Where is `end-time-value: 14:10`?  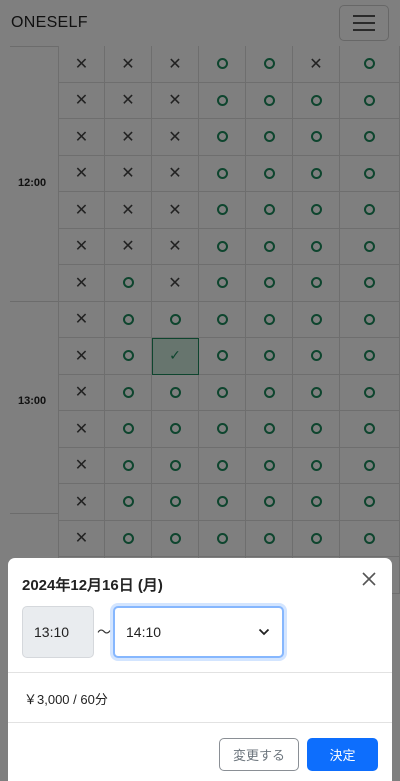 end-time-value: 14:10 is located at coordinates (144, 632).